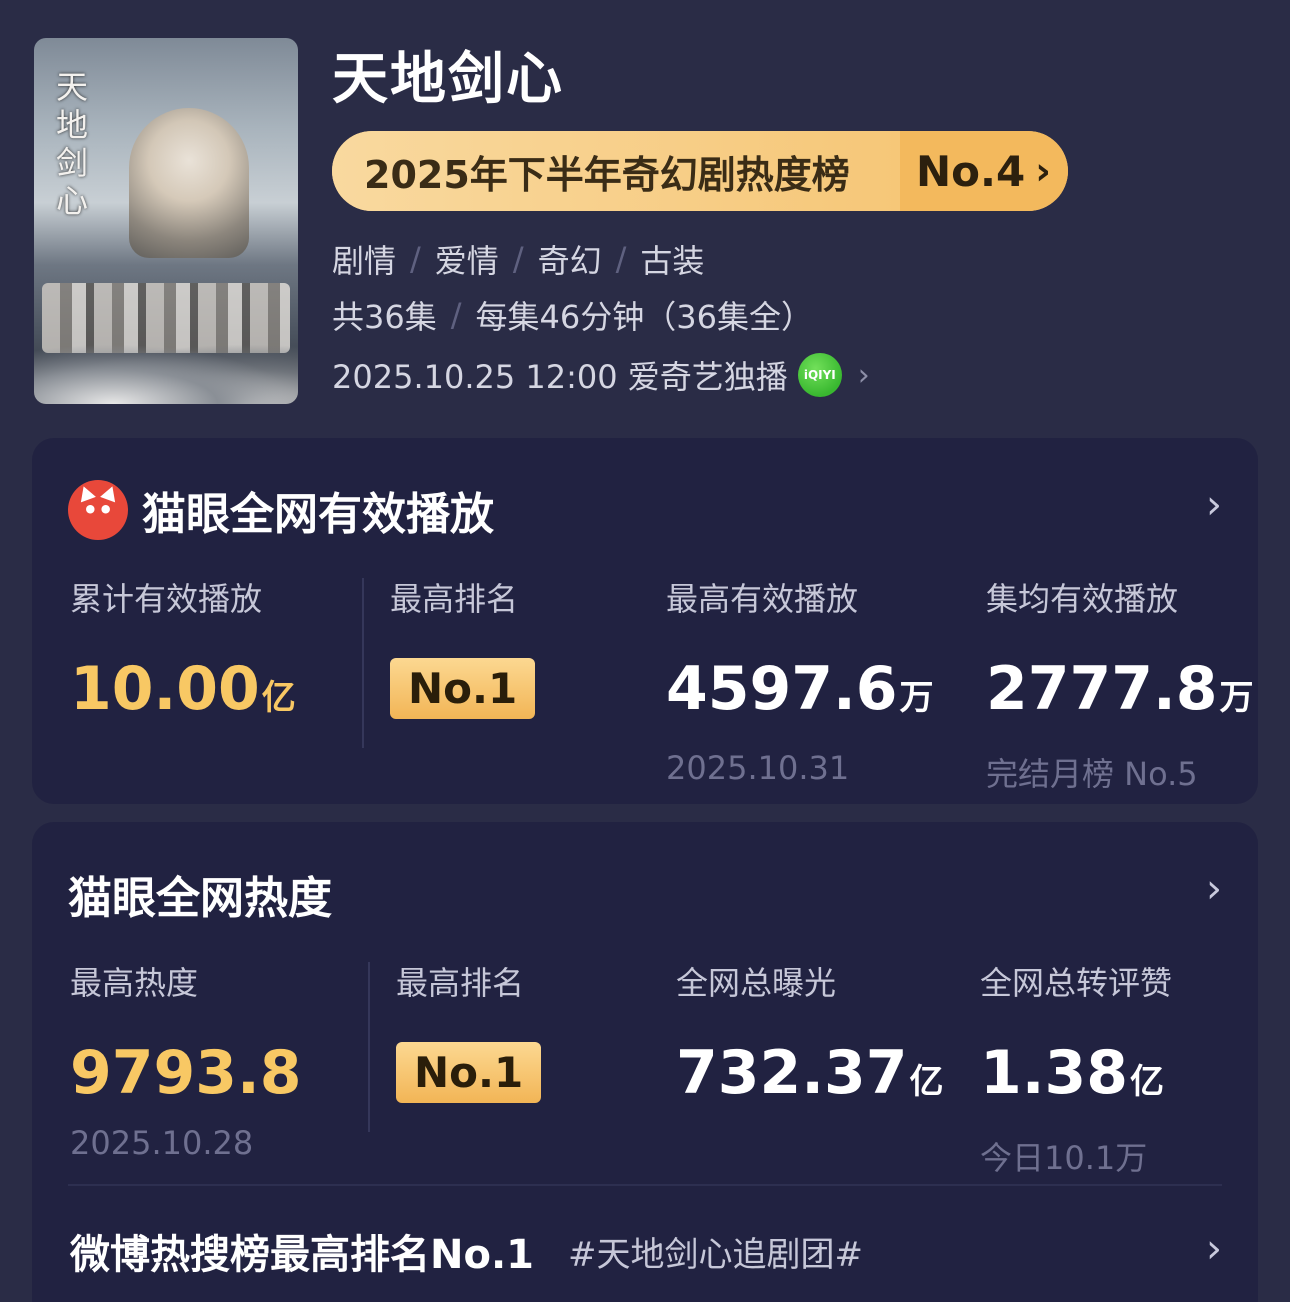 The height and width of the screenshot is (1302, 1290). Describe the element at coordinates (1082, 599) in the screenshot. I see `stat-label: 集均有效播放` at that location.